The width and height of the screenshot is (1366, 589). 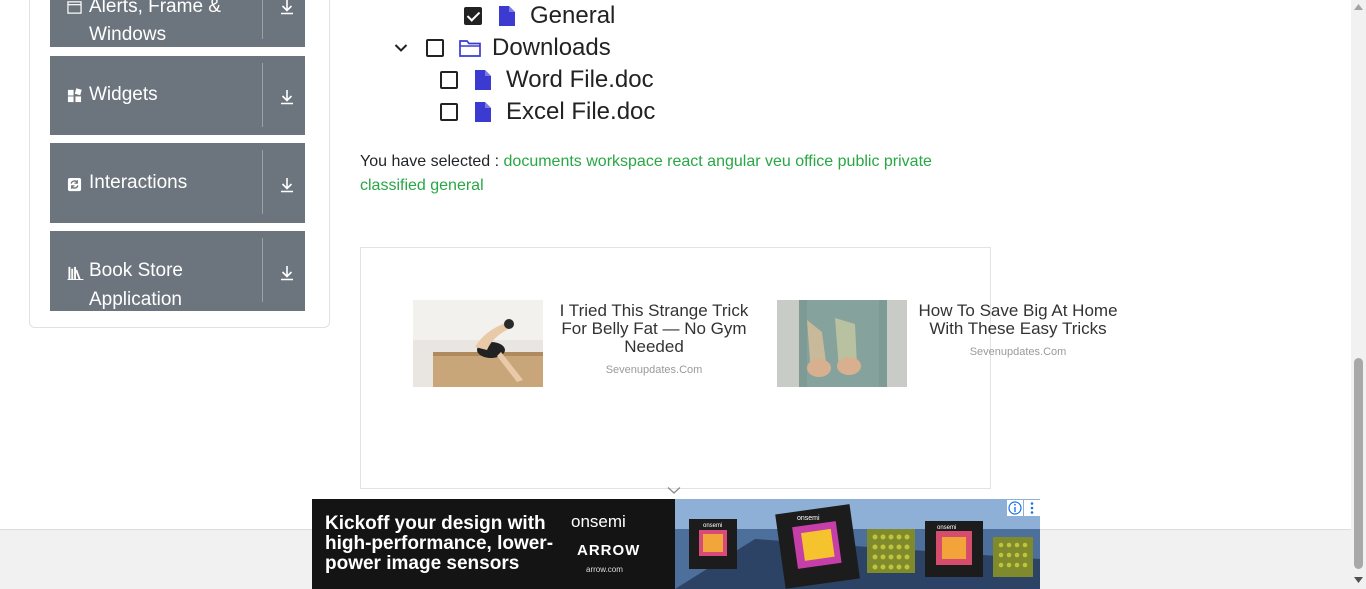 What do you see at coordinates (430, 161) in the screenshot?
I see `selection-label: You have selected :` at bounding box center [430, 161].